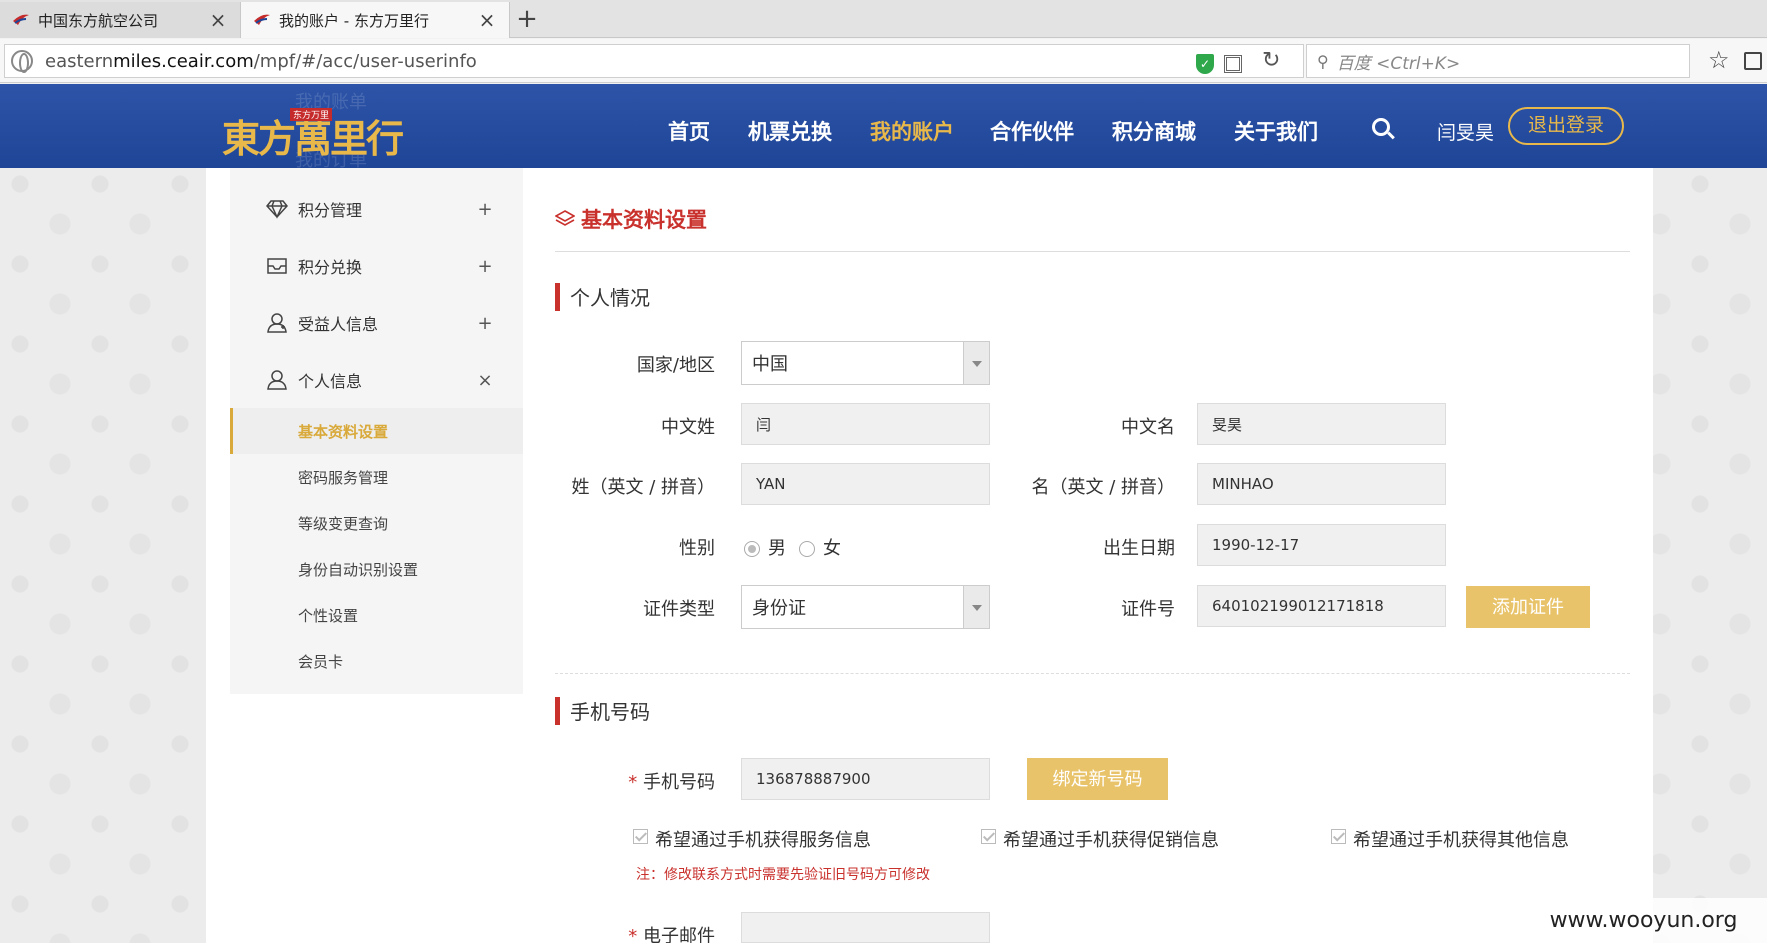 The height and width of the screenshot is (943, 1767). What do you see at coordinates (640, 836) in the screenshot?
I see `service-info-checkbox` at bounding box center [640, 836].